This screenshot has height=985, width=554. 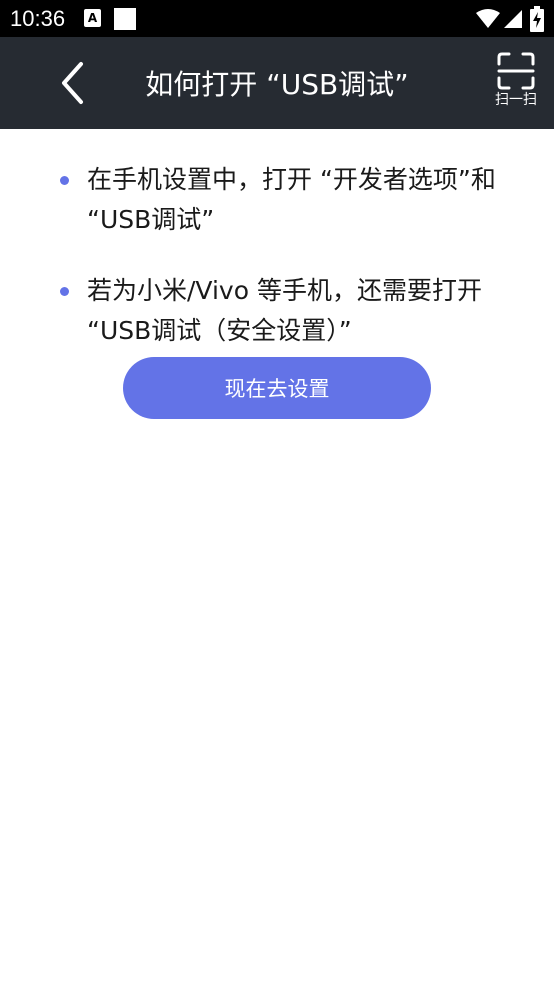 I want to click on app-bar: 如何打开 “USB调试” 扫一扫, so click(x=277, y=83).